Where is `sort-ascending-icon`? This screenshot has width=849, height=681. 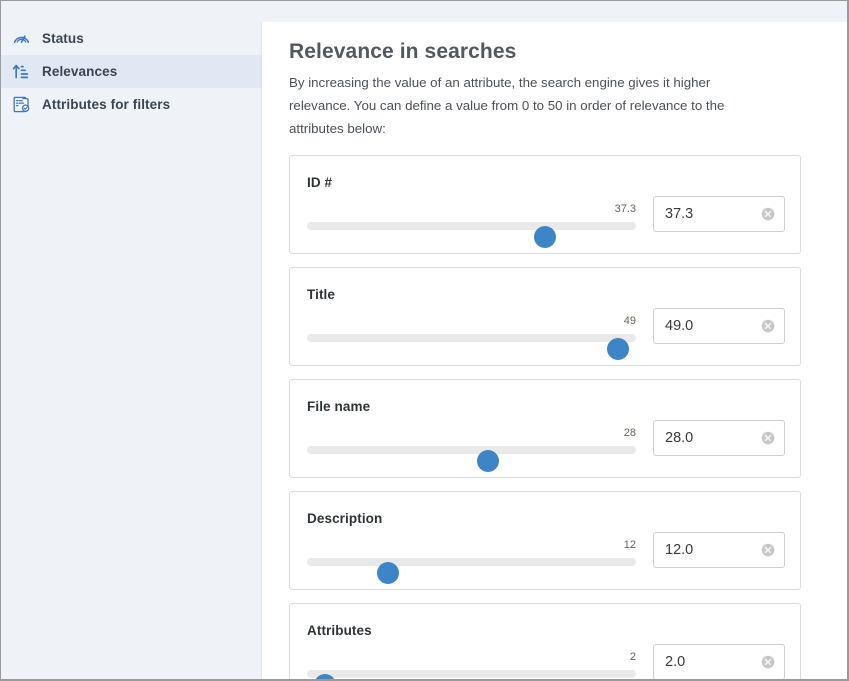 sort-ascending-icon is located at coordinates (21, 71).